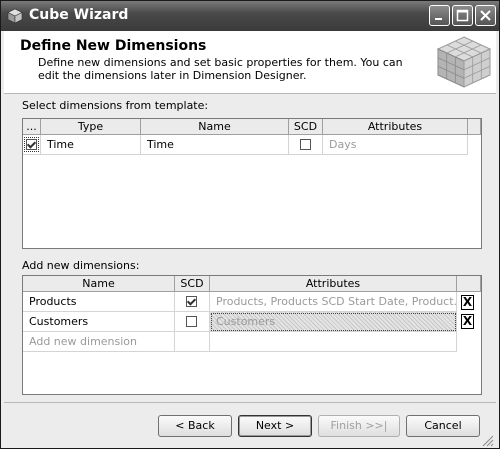 The width and height of the screenshot is (500, 449). What do you see at coordinates (488, 441) in the screenshot?
I see `resize-grip-icon` at bounding box center [488, 441].